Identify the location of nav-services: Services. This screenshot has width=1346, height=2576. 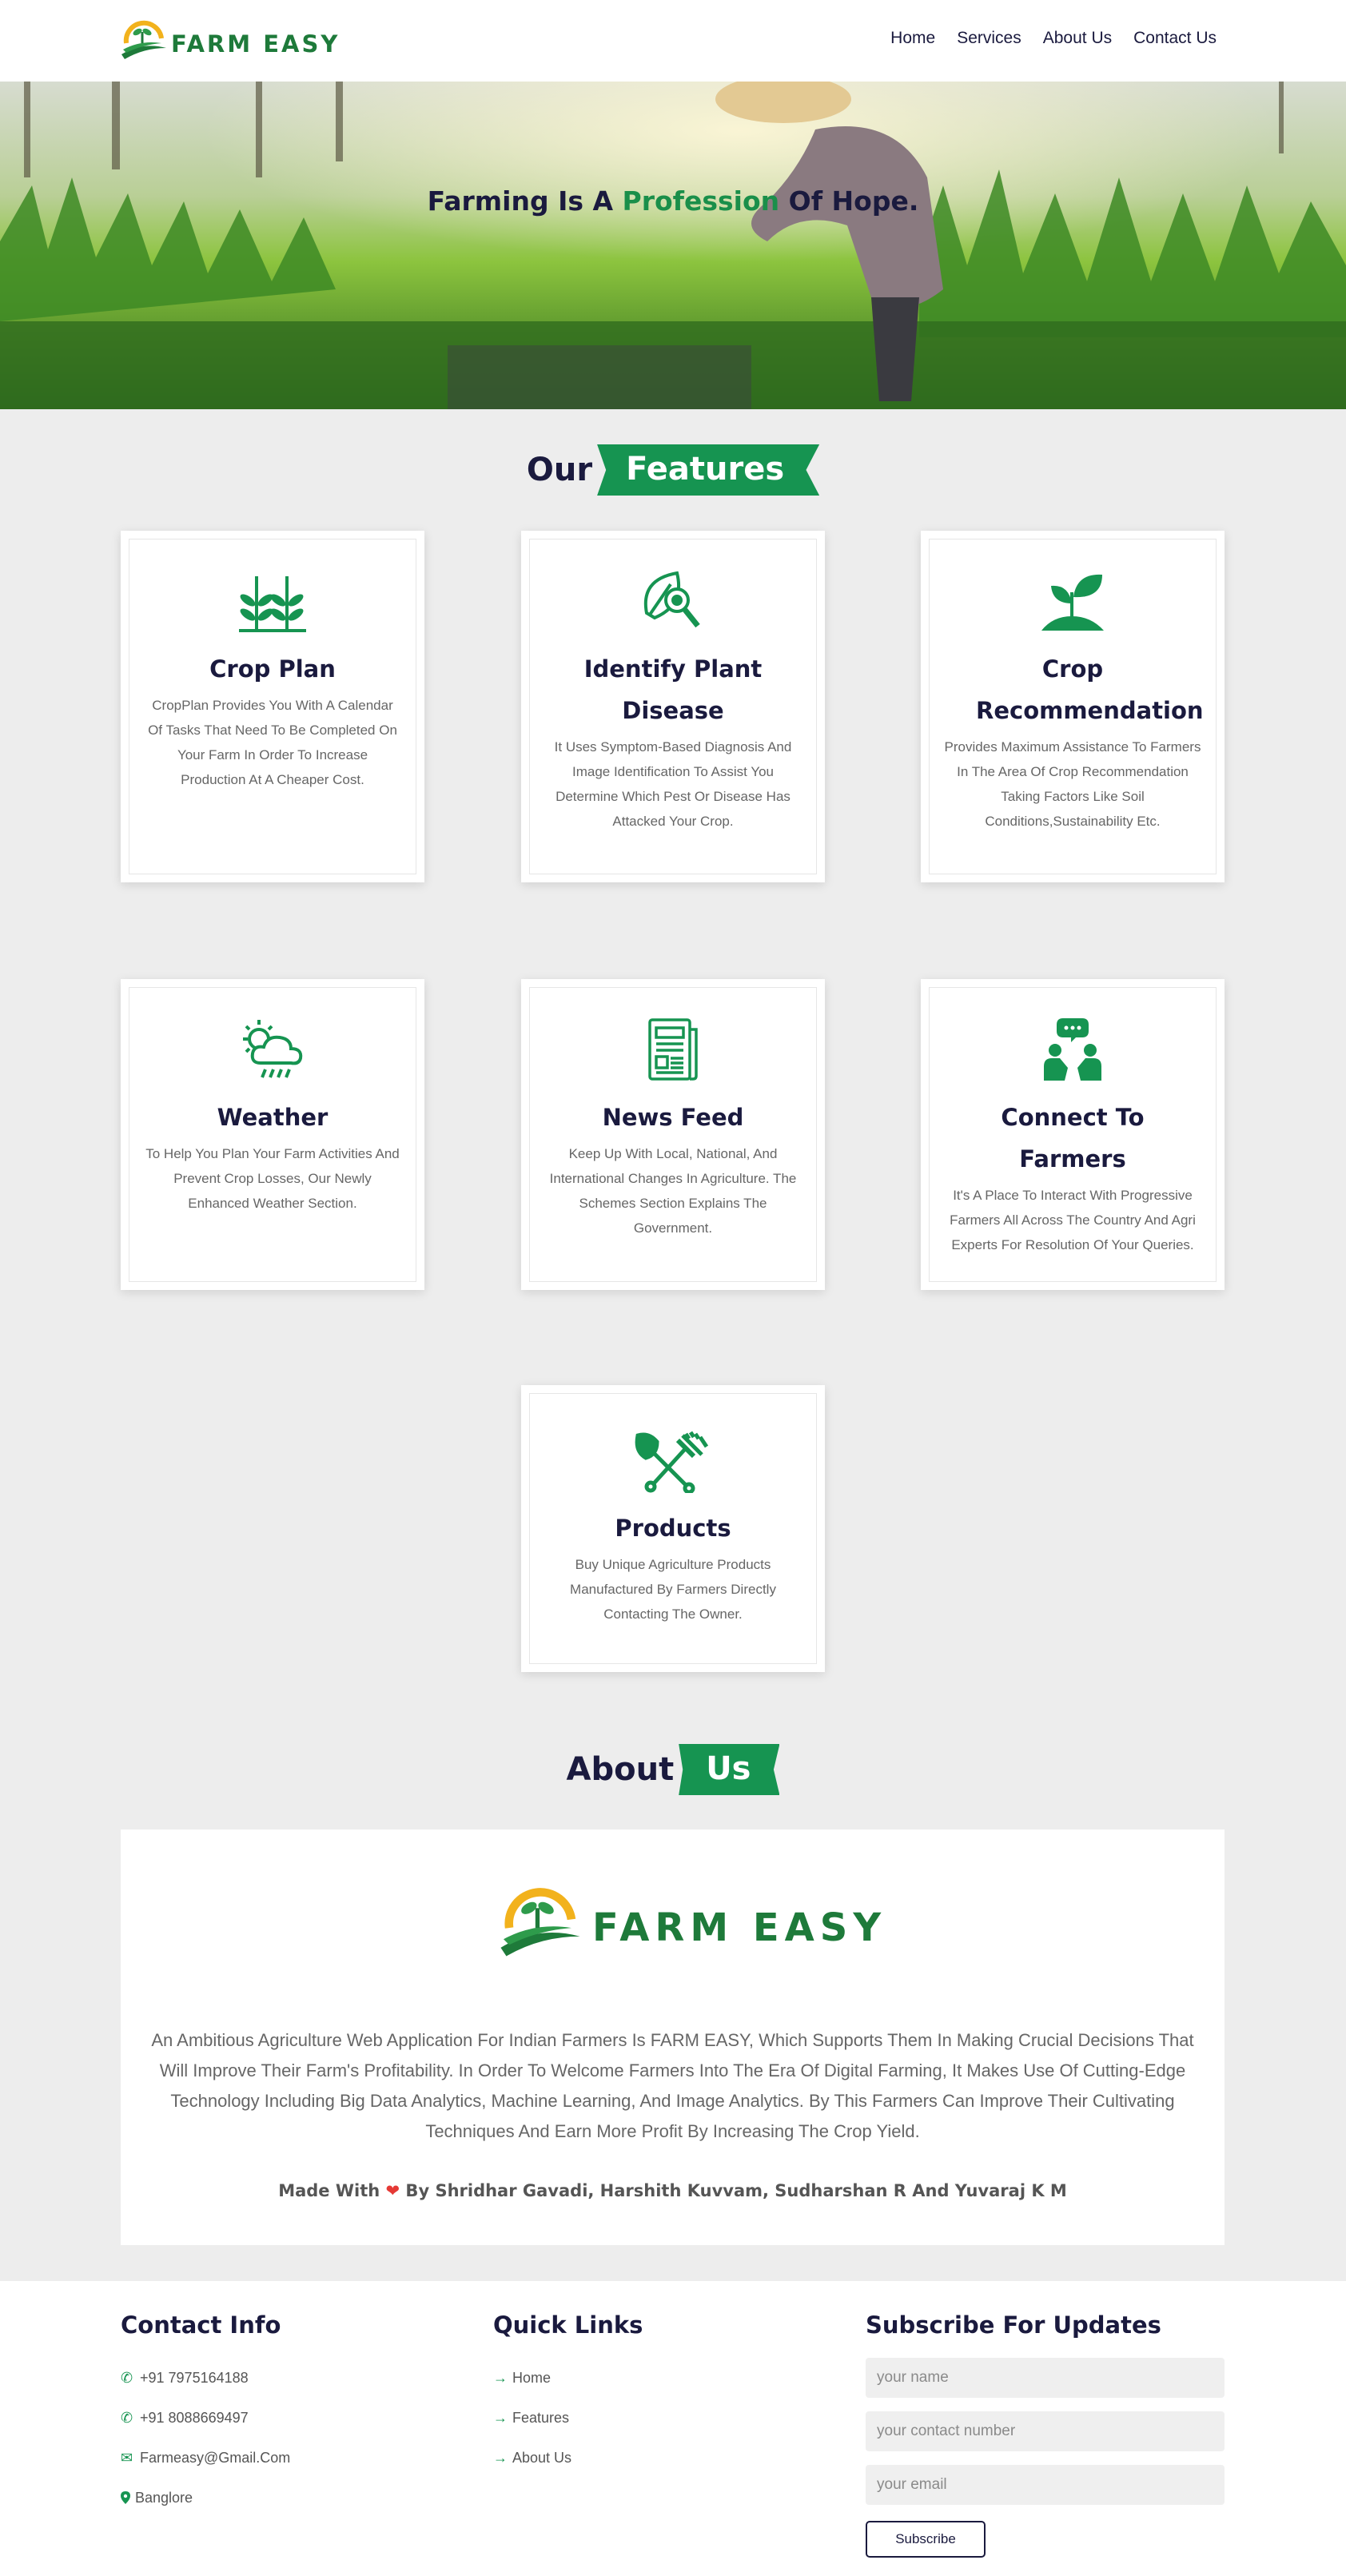
(989, 38).